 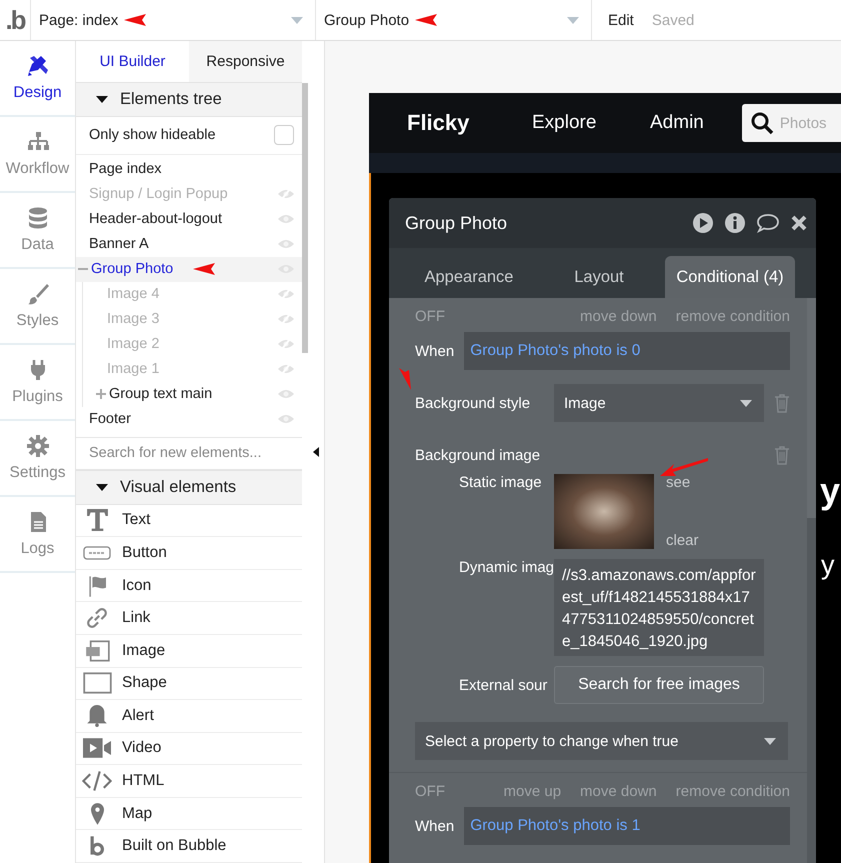 What do you see at coordinates (478, 455) in the screenshot?
I see `property-label: Background image` at bounding box center [478, 455].